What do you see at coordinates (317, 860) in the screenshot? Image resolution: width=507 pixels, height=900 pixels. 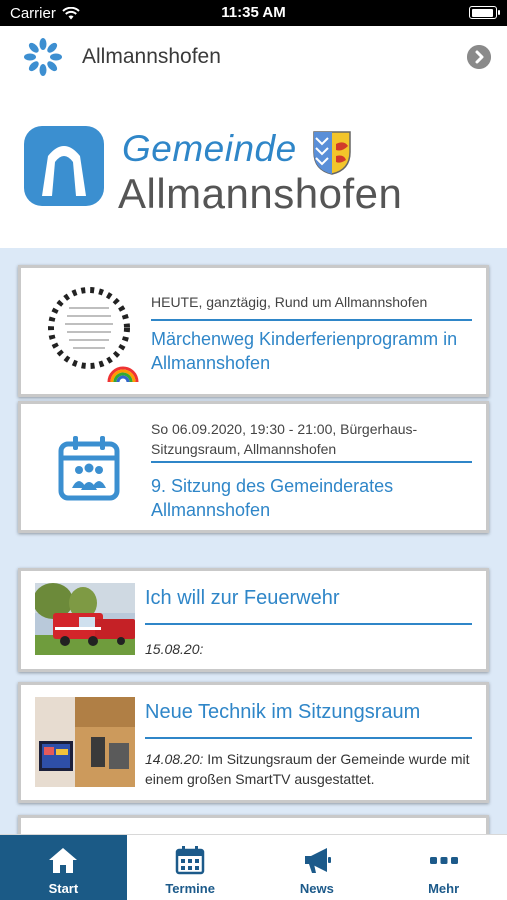 I see `megaphone-icon` at bounding box center [317, 860].